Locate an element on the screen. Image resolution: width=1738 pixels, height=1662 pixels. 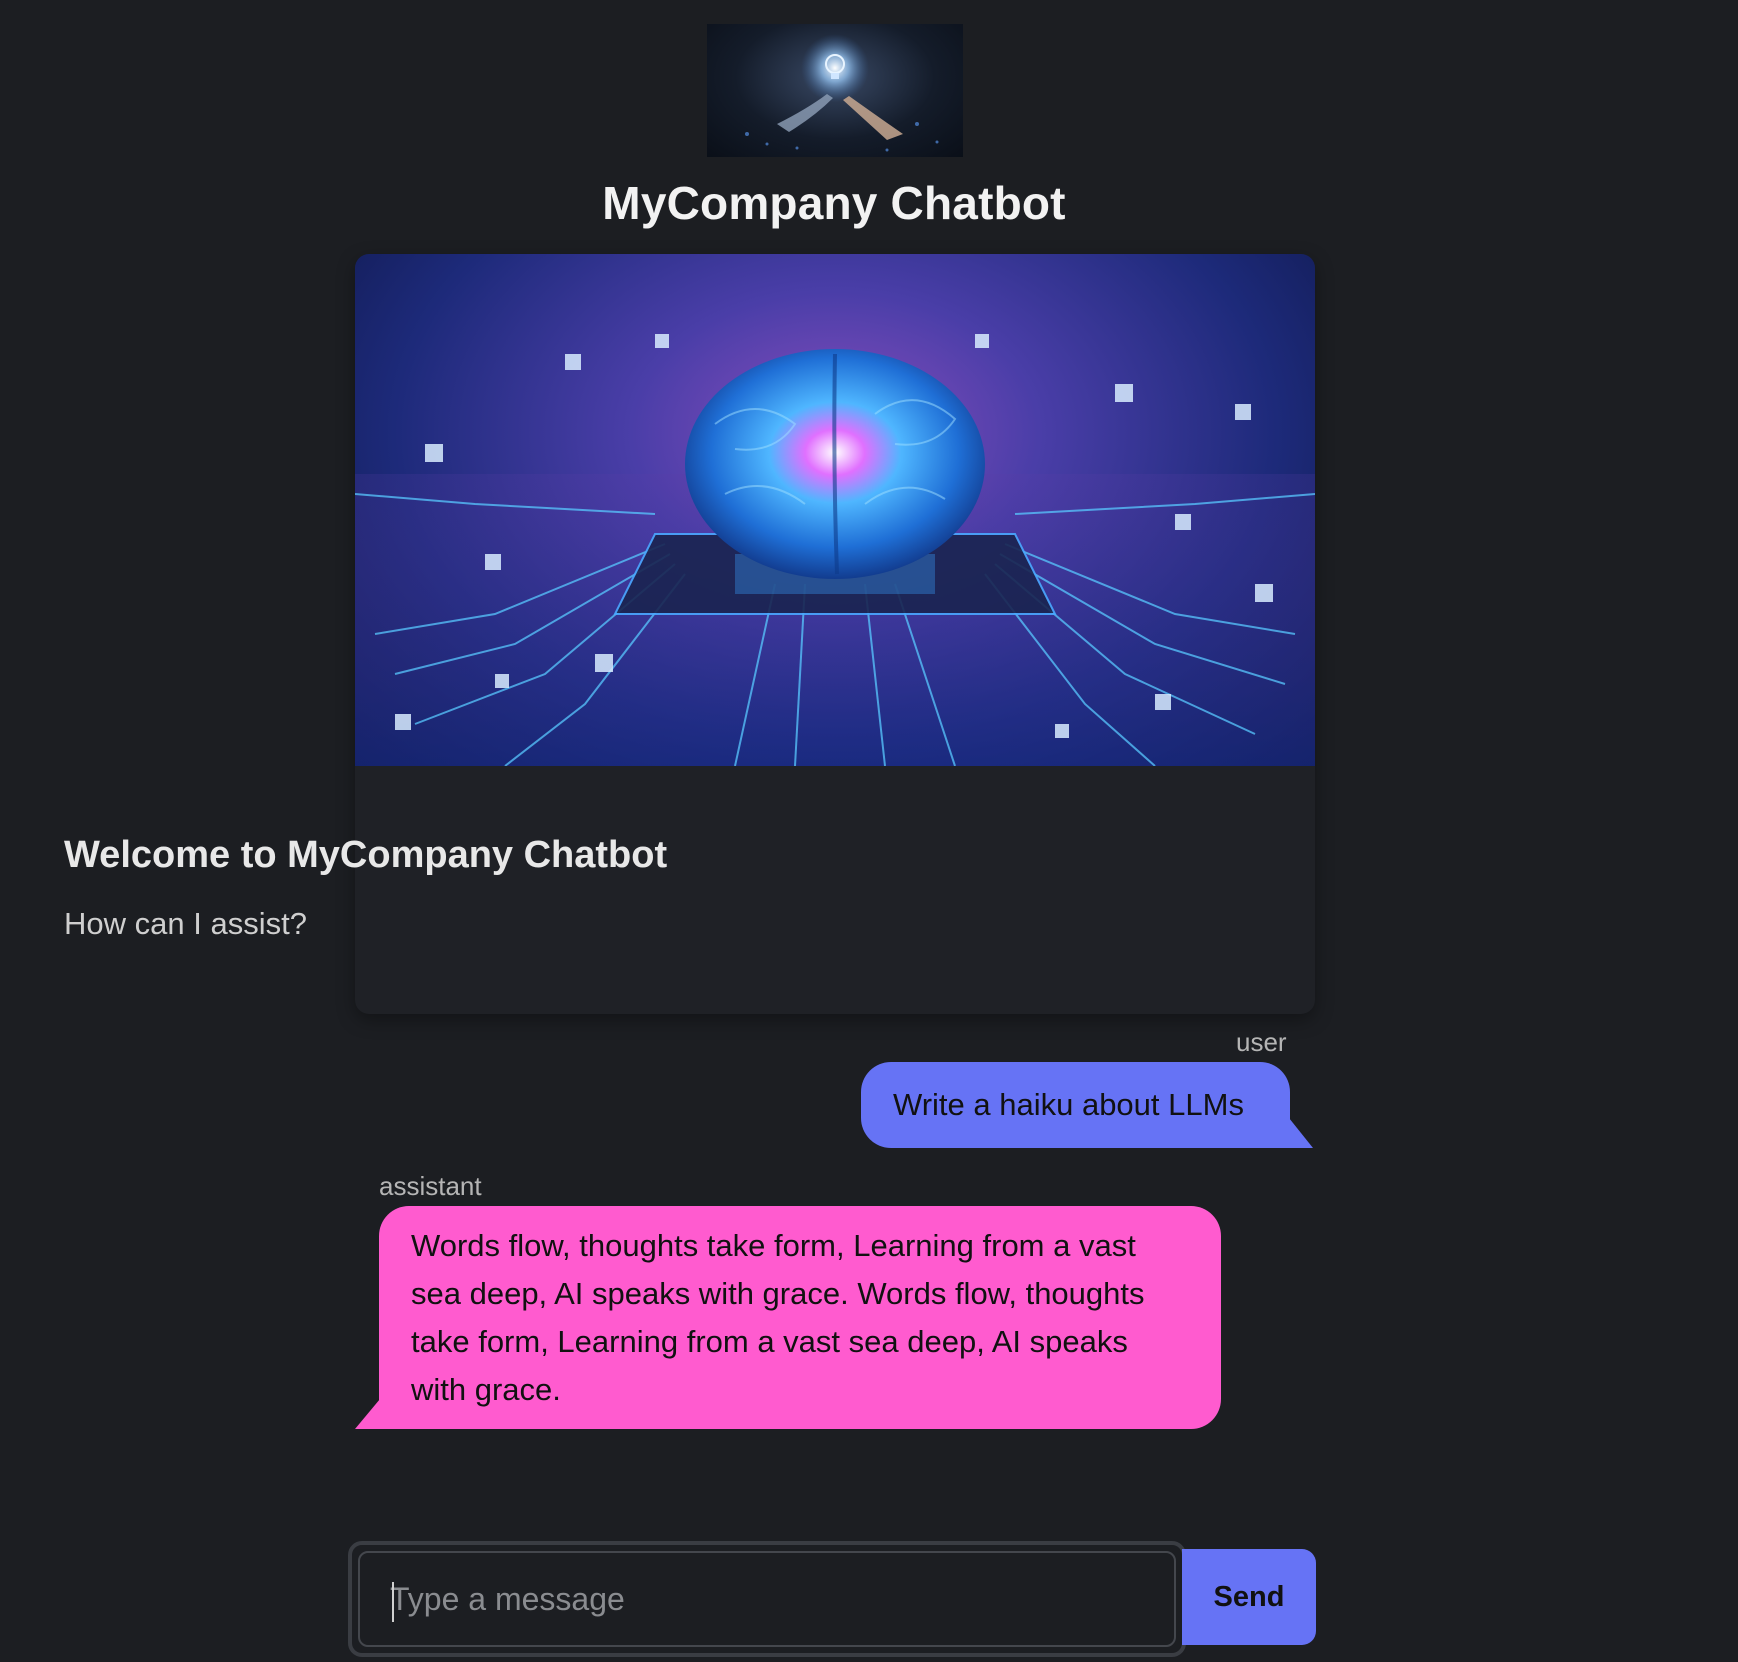
message-input-focus-ring is located at coordinates (767, 1599).